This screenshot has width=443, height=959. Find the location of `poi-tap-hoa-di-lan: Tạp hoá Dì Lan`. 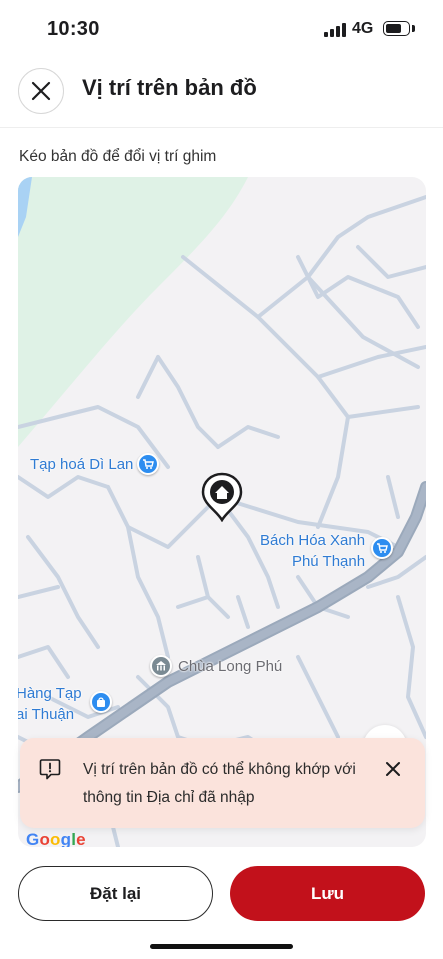

poi-tap-hoa-di-lan: Tạp hoá Dì Lan is located at coordinates (95, 464).